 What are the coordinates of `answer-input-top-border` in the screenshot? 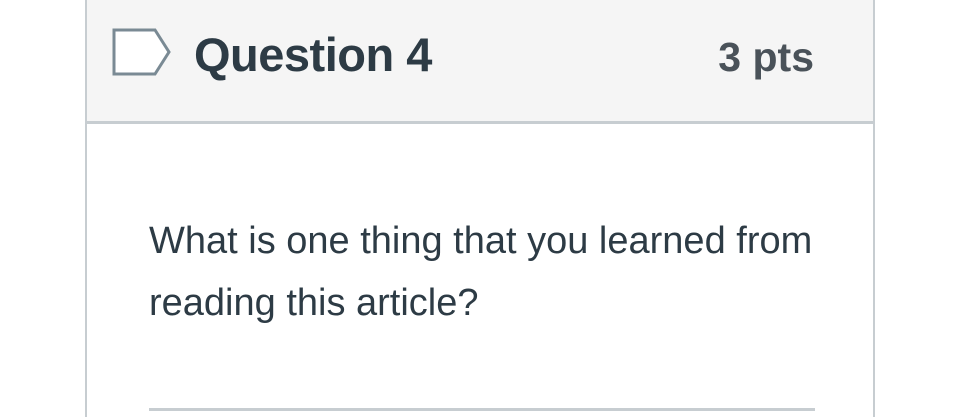 It's located at (482, 409).